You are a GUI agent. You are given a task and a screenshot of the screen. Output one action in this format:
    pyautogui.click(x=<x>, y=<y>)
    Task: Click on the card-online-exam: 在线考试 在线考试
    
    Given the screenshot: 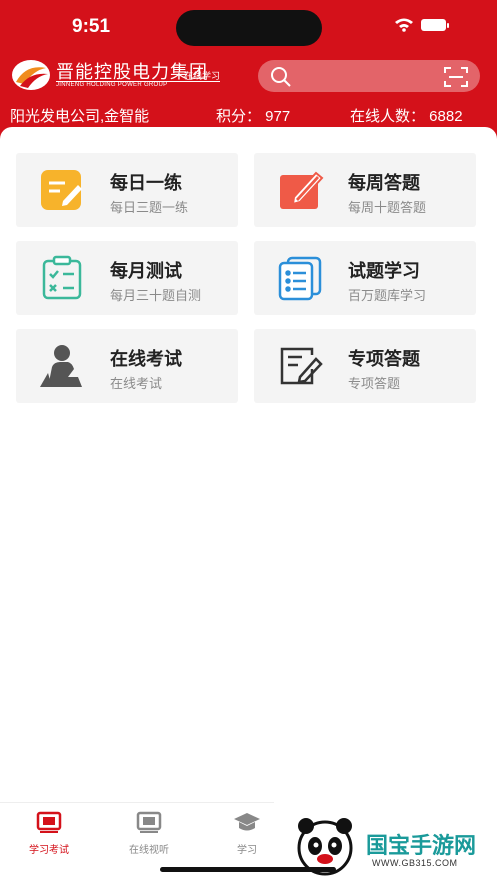 What is the action you would take?
    pyautogui.click(x=127, y=366)
    